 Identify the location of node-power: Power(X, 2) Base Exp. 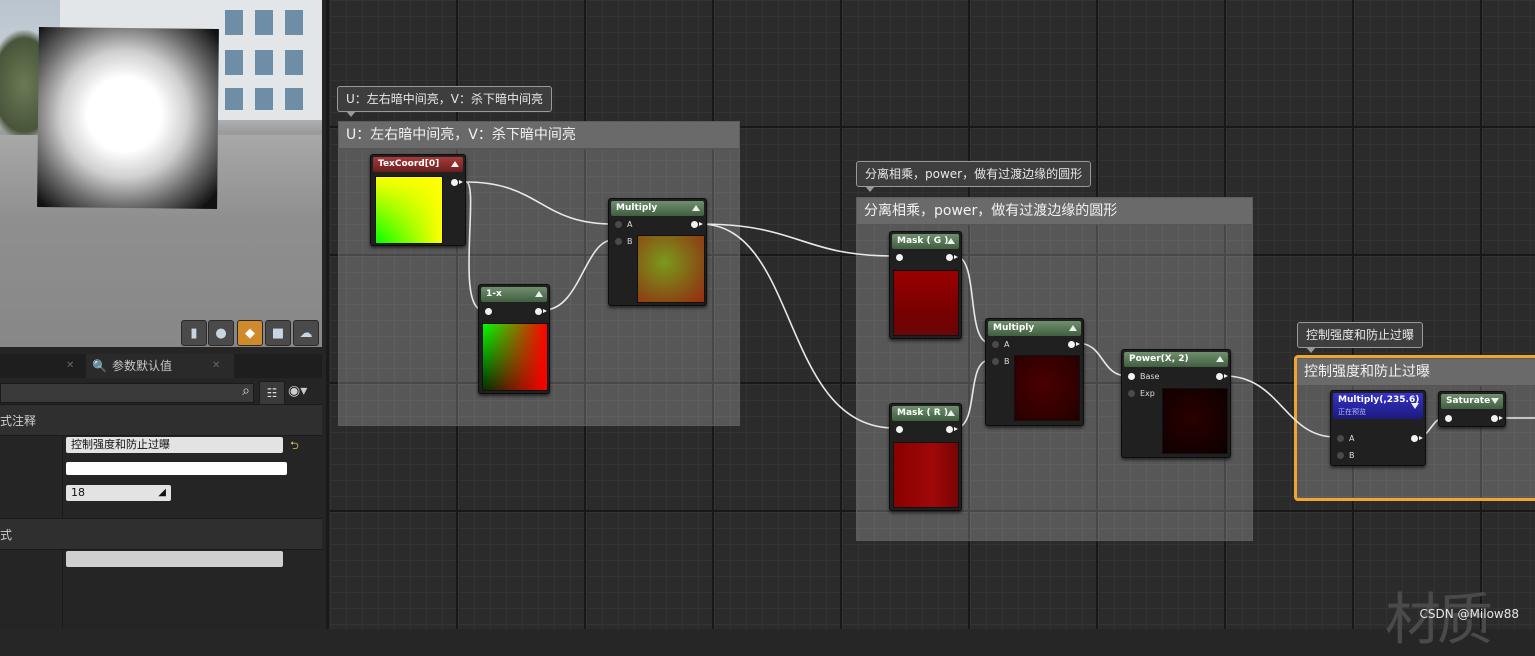
(1176, 403).